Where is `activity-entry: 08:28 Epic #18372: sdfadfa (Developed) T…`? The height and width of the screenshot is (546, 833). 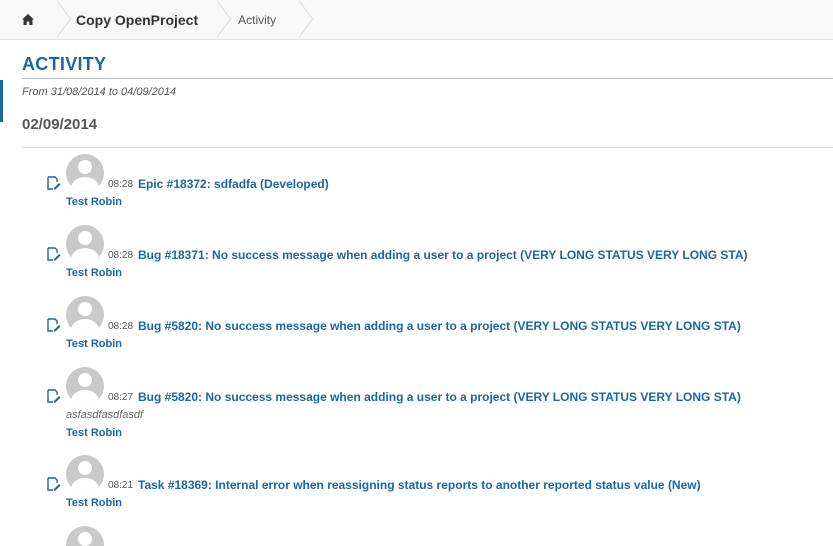
activity-entry: 08:28 Epic #18372: sdfadfa (Developed) T… is located at coordinates (440, 184).